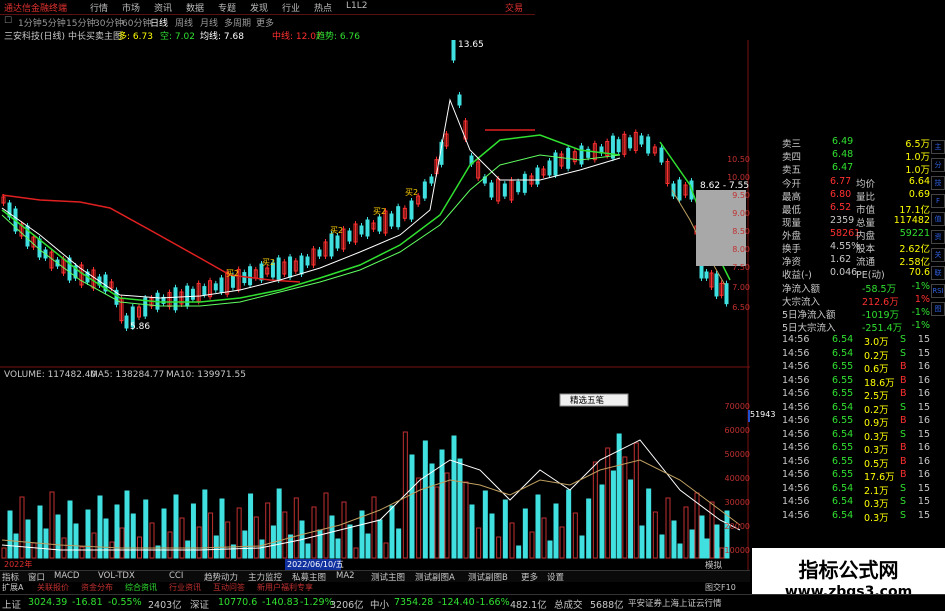 The width and height of the screenshot is (945, 611). I want to click on extension-tab: 关联报价, so click(53, 587).